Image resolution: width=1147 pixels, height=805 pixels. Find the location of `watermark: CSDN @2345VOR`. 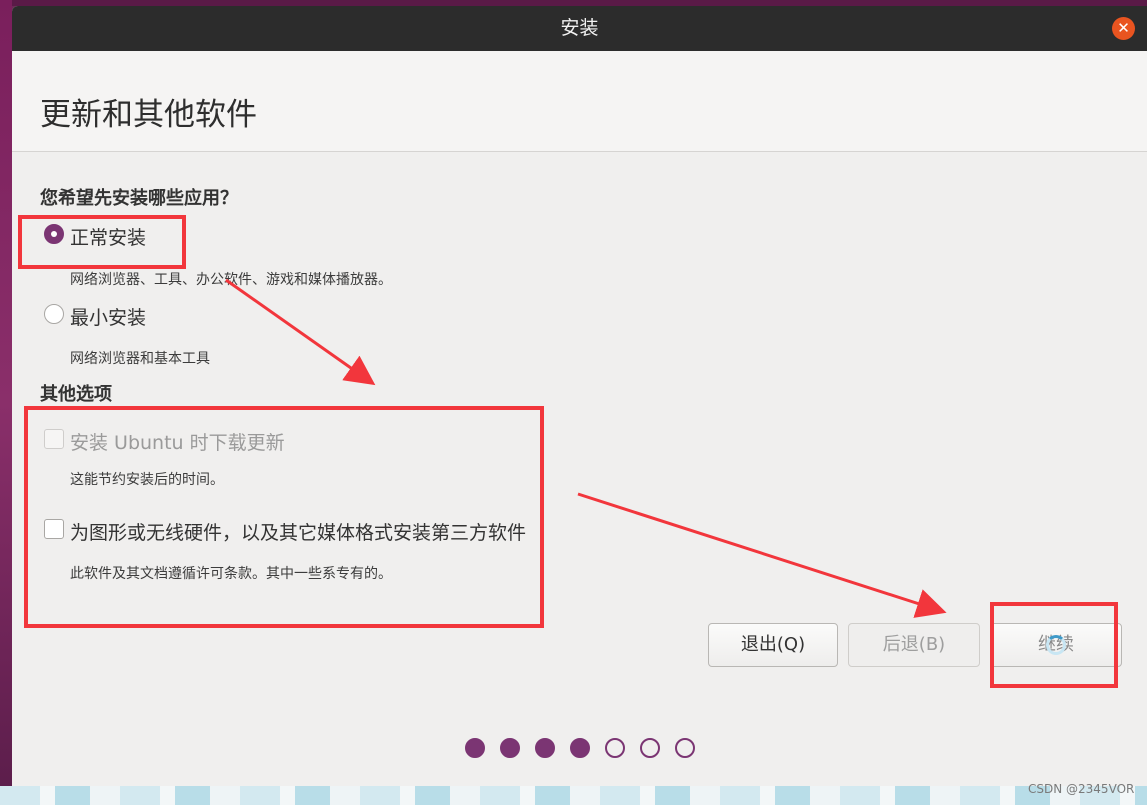

watermark: CSDN @2345VOR is located at coordinates (1081, 789).